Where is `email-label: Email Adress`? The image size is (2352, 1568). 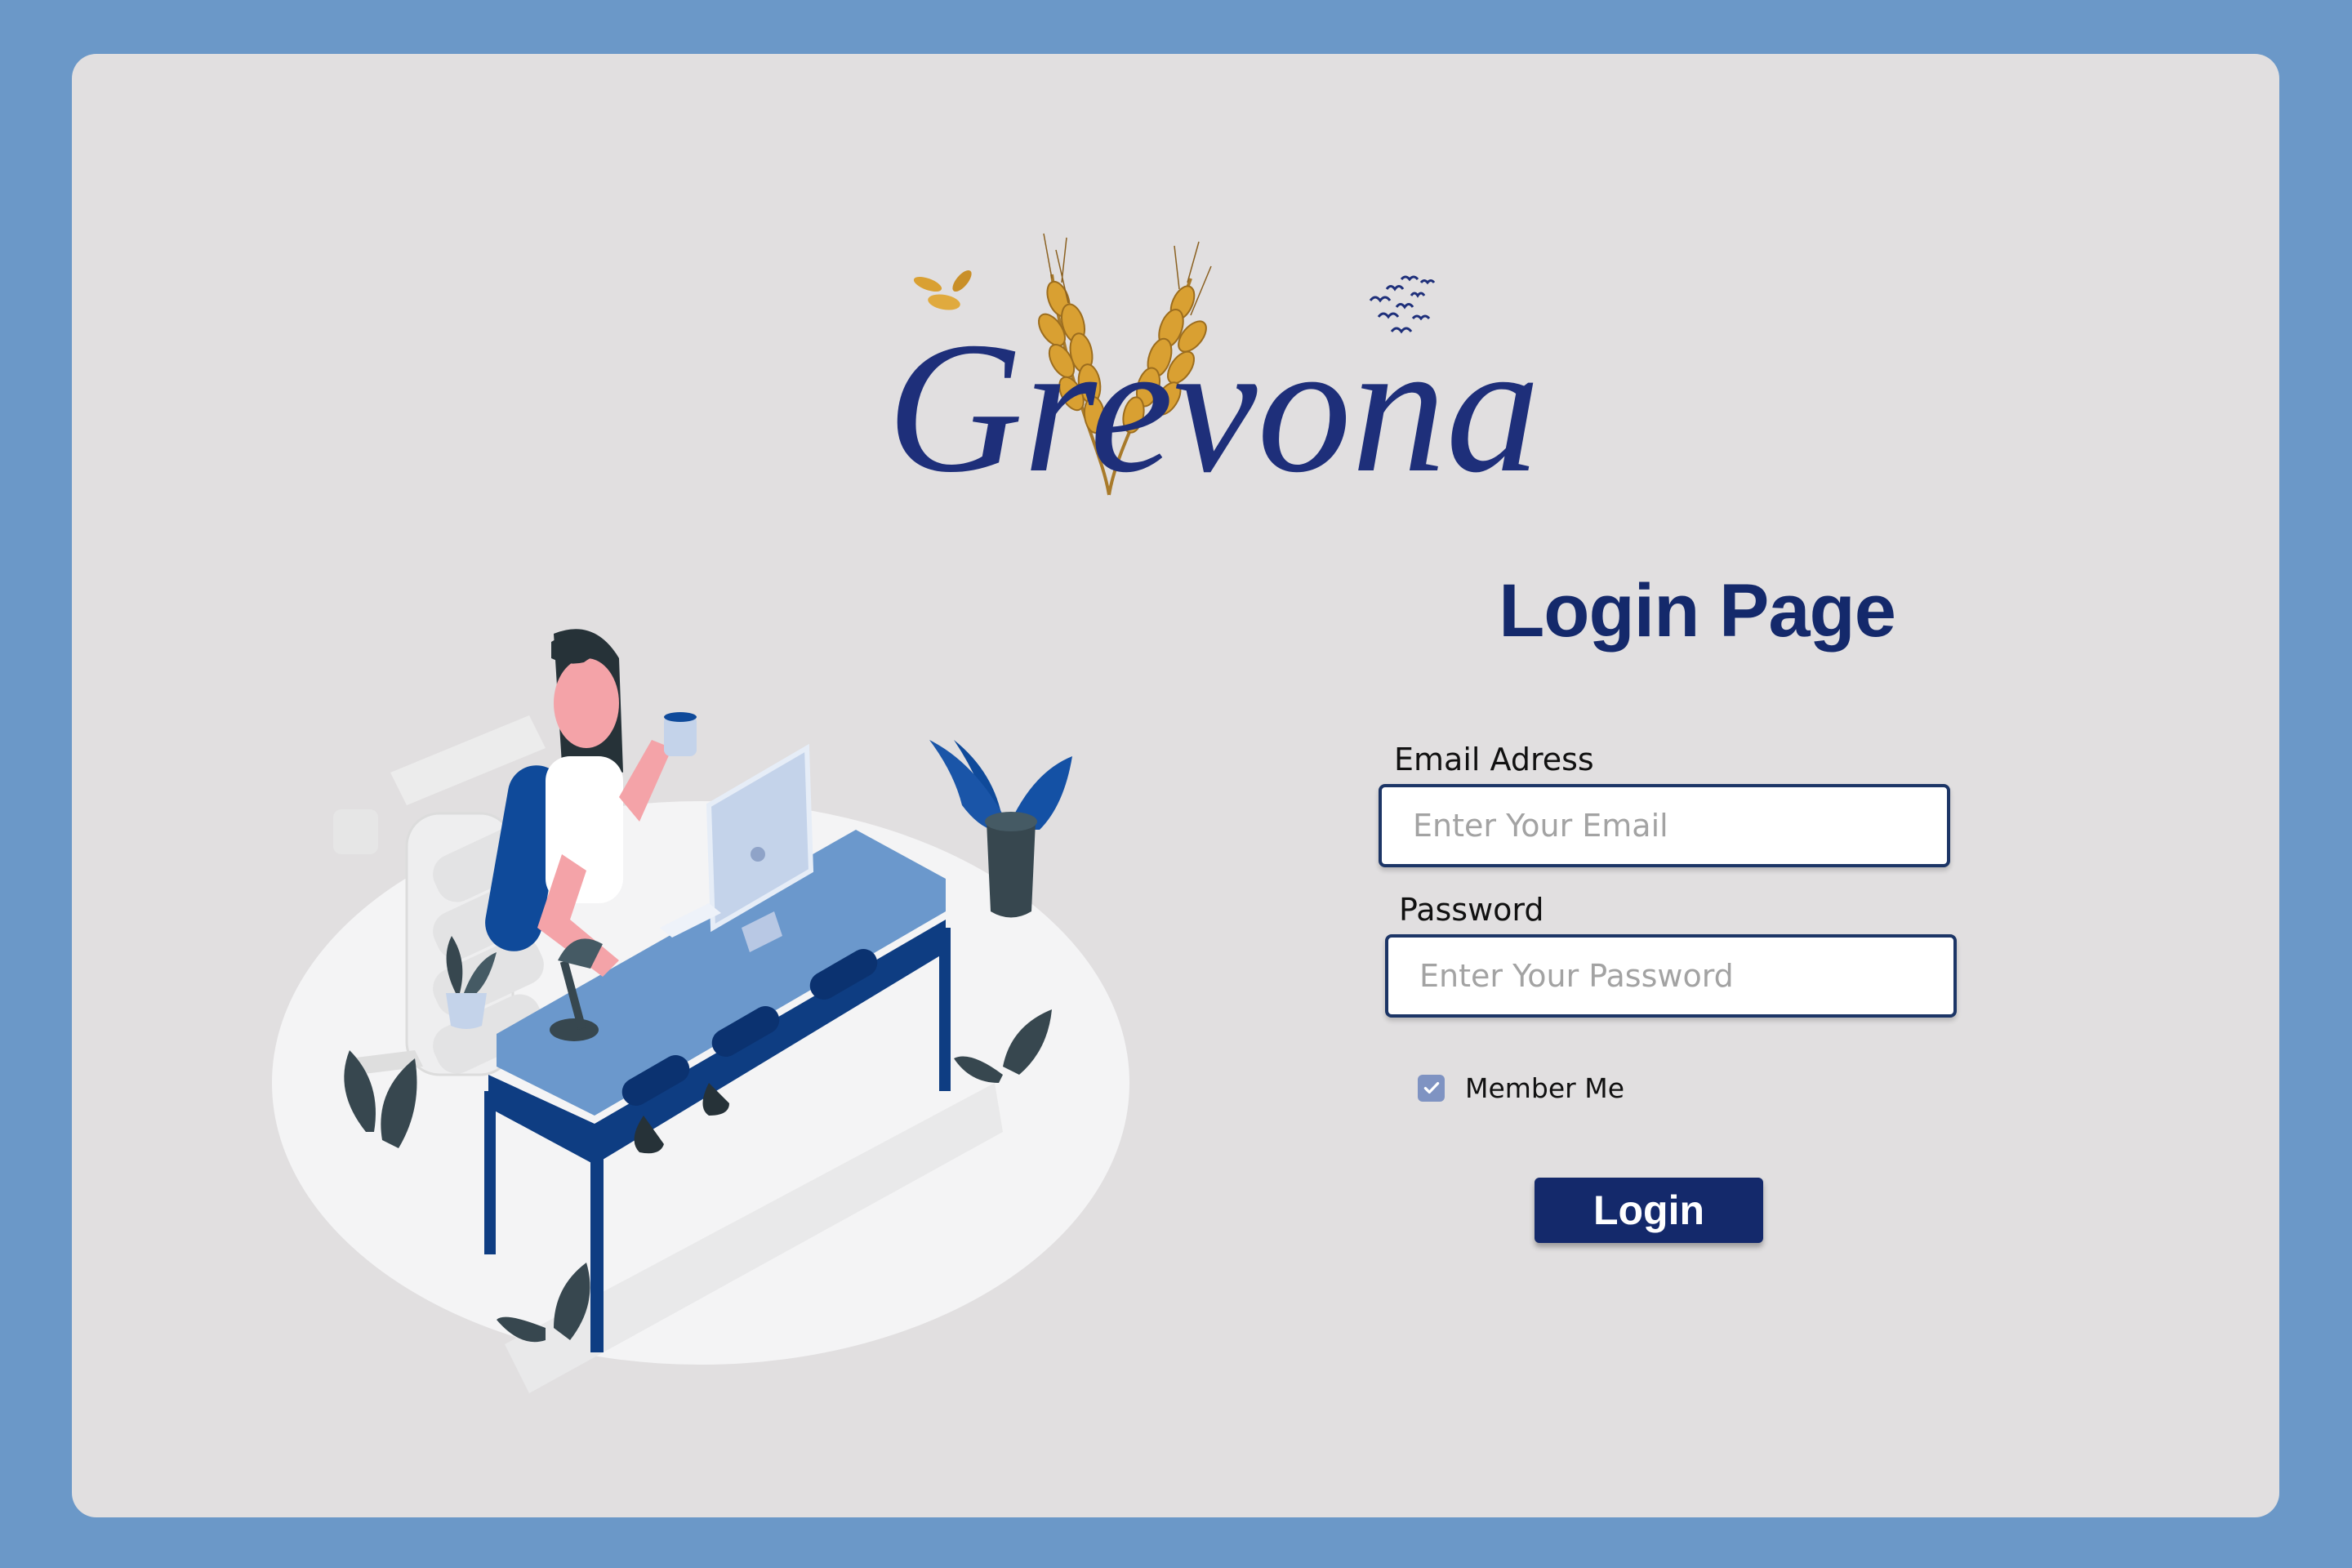
email-label: Email Adress is located at coordinates (1494, 759).